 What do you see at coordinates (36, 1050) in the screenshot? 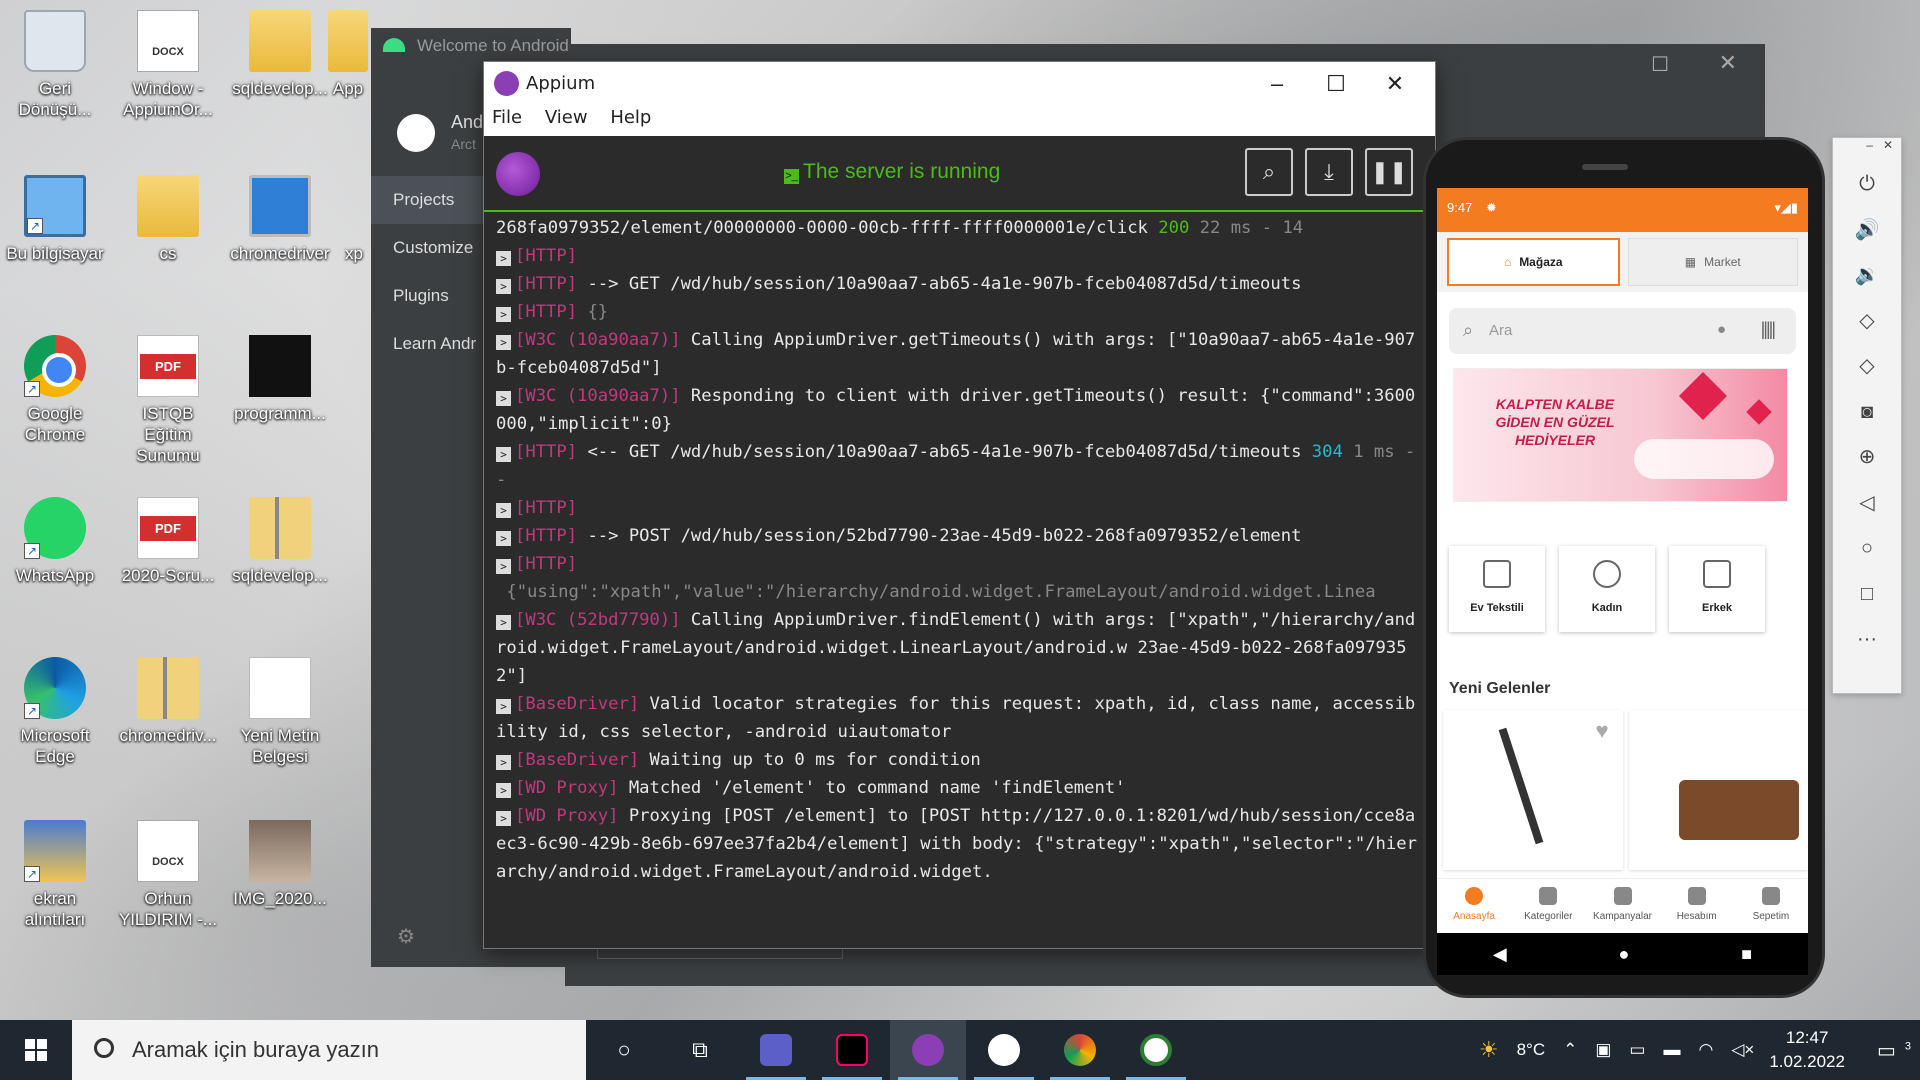
I see `start-button` at bounding box center [36, 1050].